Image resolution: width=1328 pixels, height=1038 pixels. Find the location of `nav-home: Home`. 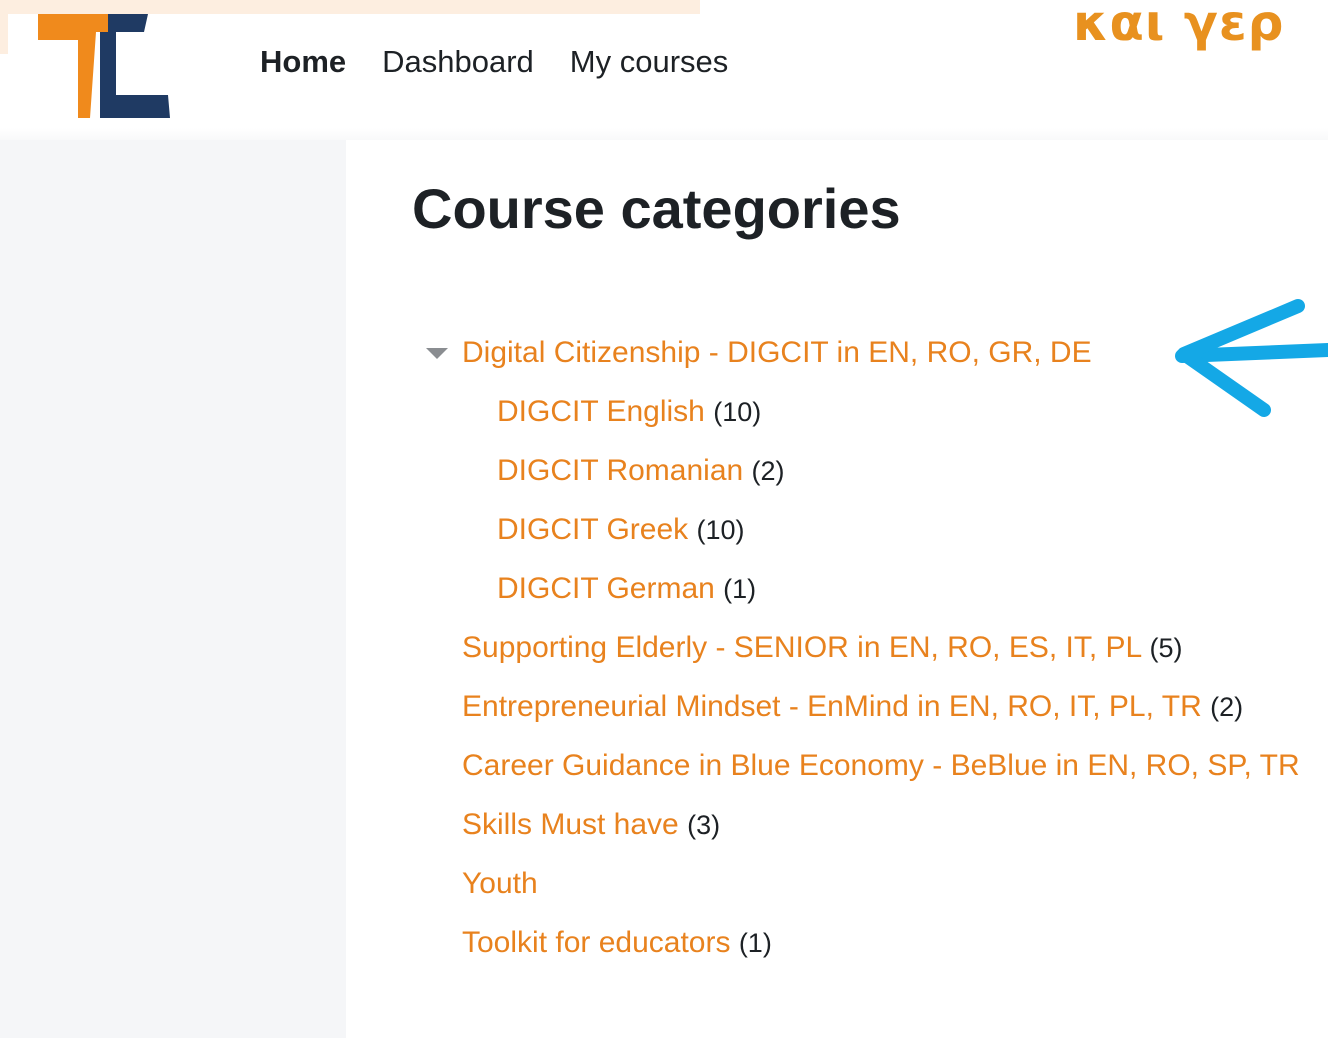

nav-home: Home is located at coordinates (303, 62).